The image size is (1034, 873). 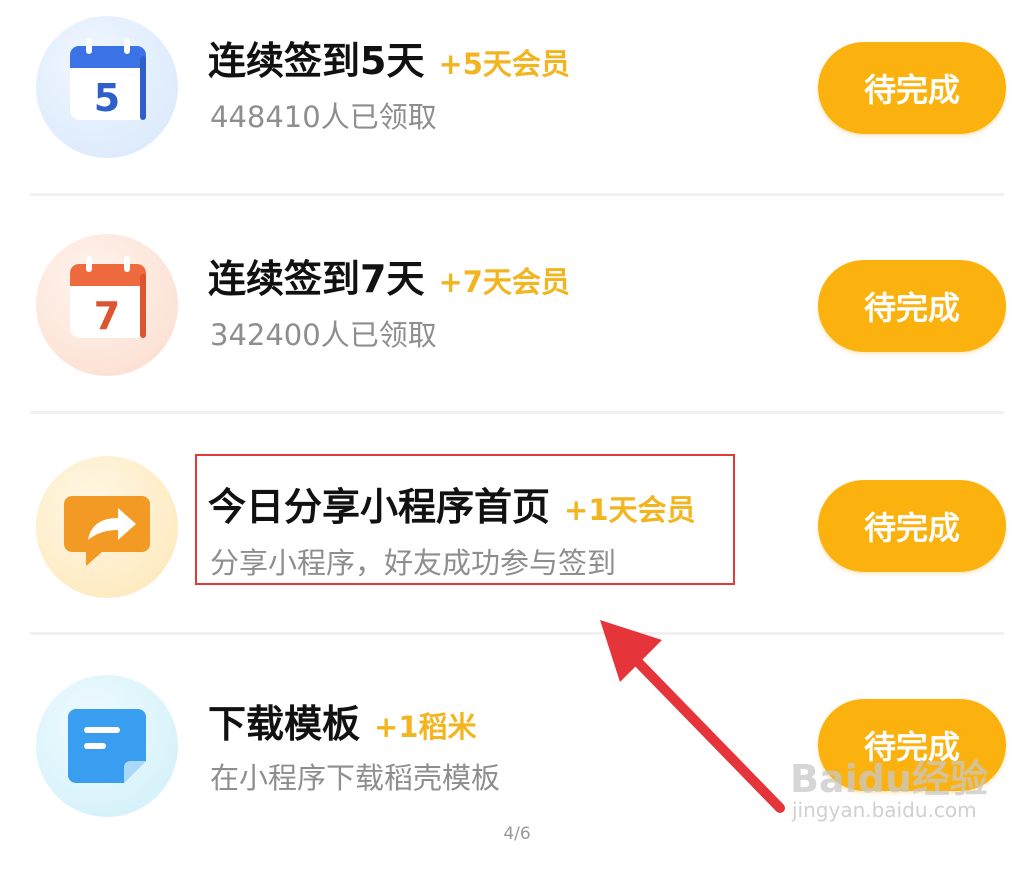 I want to click on highlight-box, so click(x=465, y=519).